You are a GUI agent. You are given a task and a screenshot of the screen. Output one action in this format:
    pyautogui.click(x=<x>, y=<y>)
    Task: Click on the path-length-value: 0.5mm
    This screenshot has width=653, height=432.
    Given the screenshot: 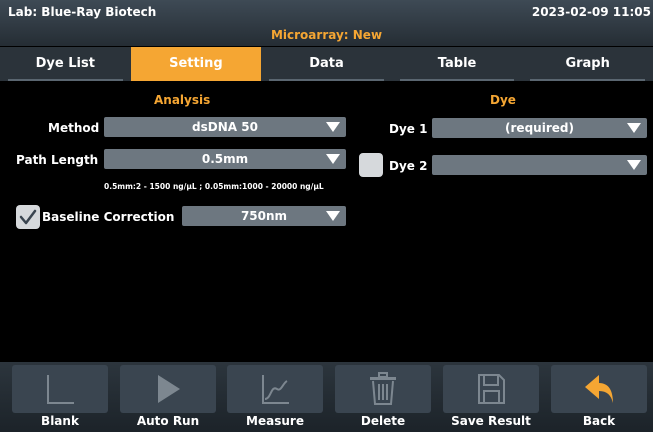 What is the action you would take?
    pyautogui.click(x=225, y=159)
    